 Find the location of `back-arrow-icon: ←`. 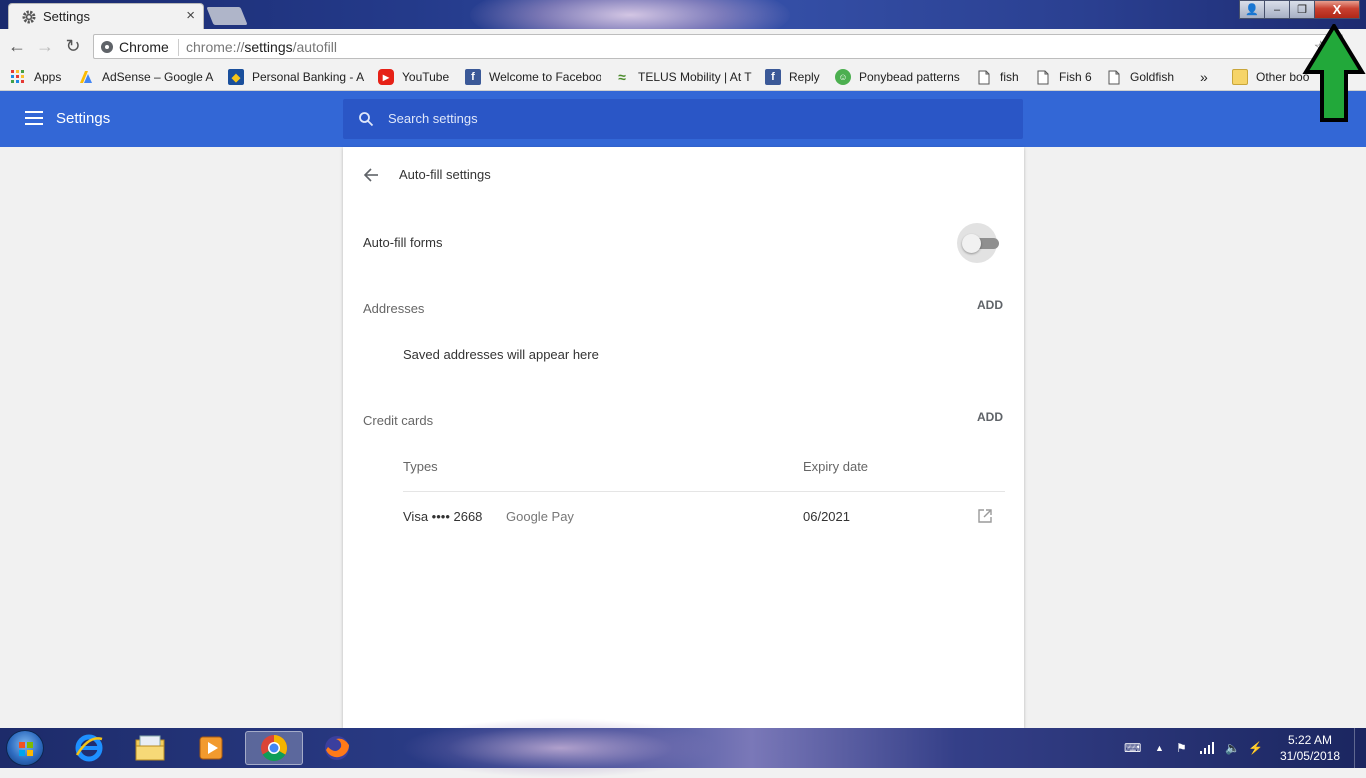

back-arrow-icon: ← is located at coordinates (17, 46).